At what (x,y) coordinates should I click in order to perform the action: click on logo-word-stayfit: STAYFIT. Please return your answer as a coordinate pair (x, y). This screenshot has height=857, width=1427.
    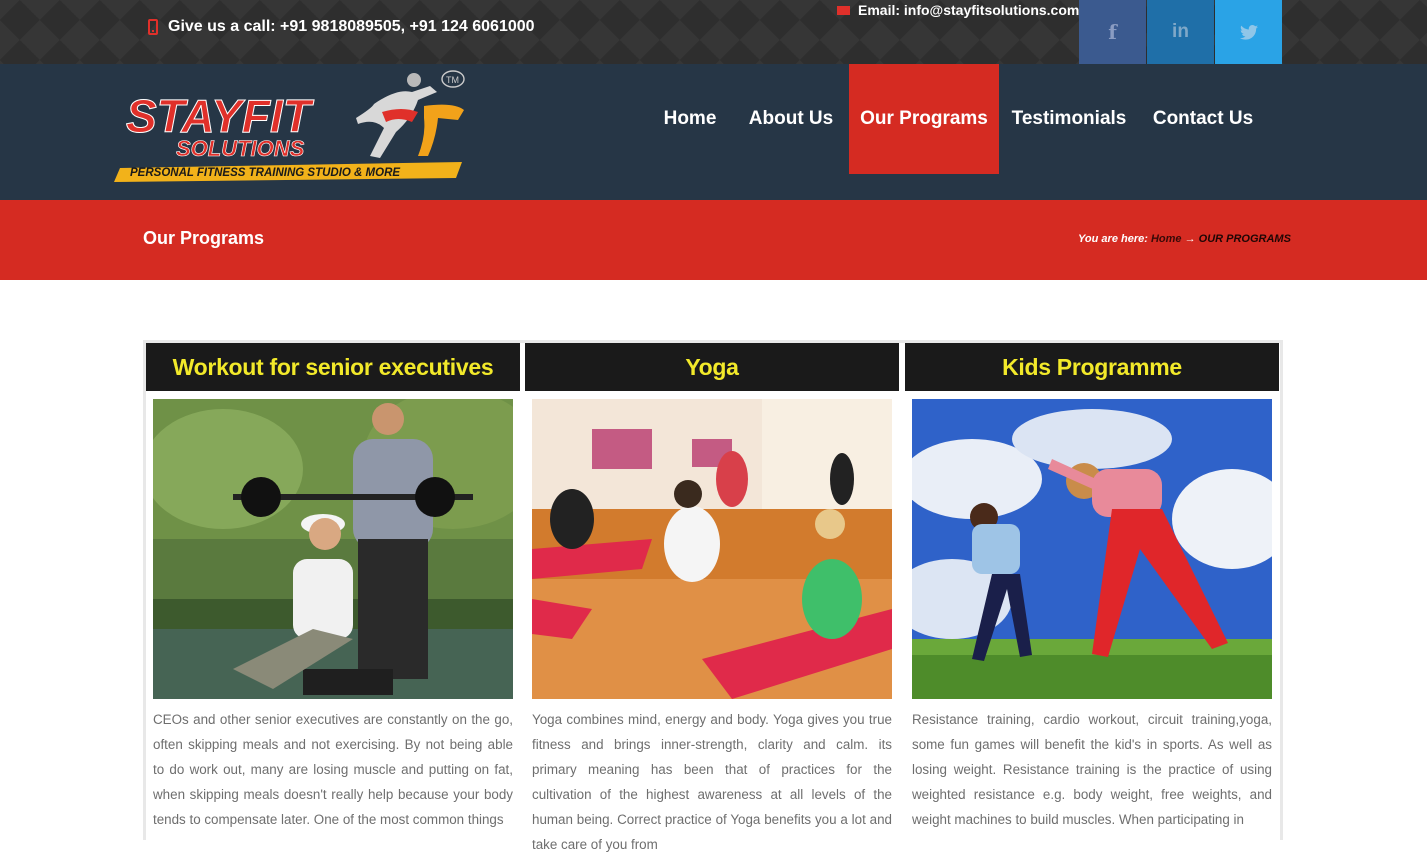
    Looking at the image, I should click on (220, 116).